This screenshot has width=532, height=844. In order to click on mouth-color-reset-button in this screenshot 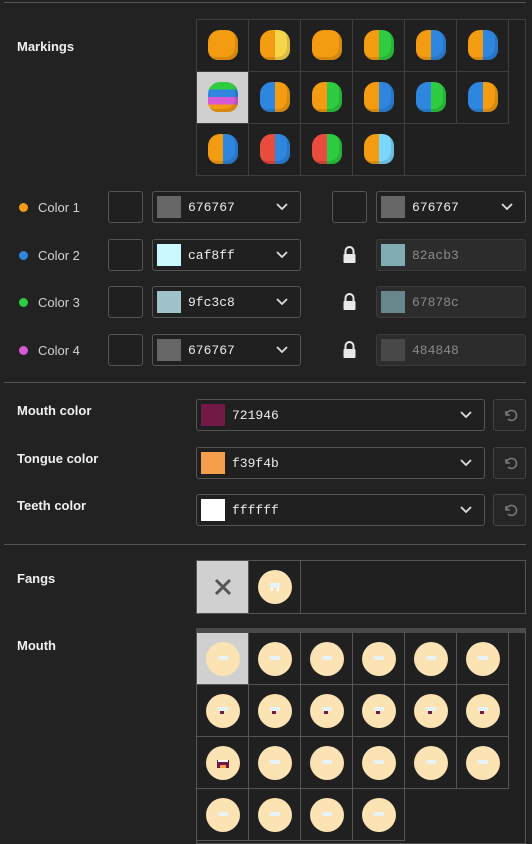, I will do `click(509, 415)`.